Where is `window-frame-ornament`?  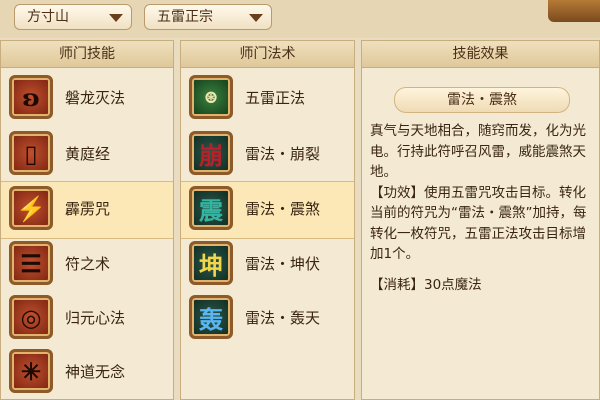
window-frame-ornament is located at coordinates (574, 11).